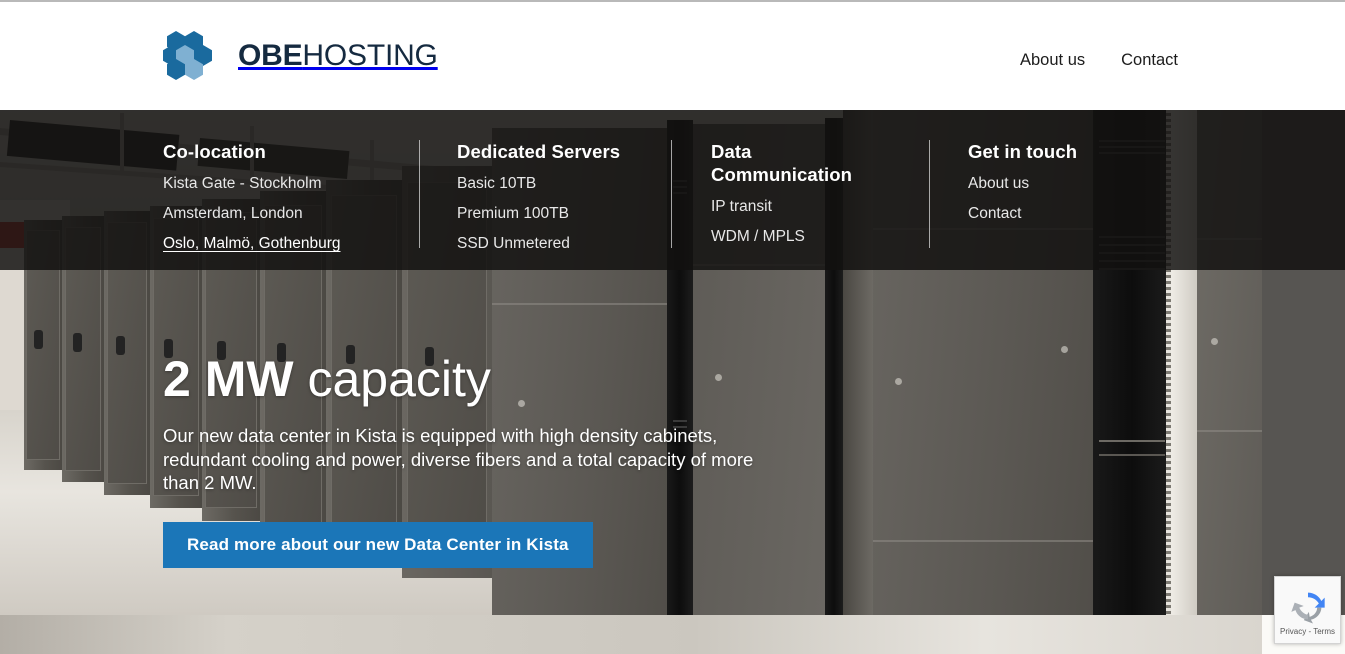 This screenshot has height=654, width=1345. Describe the element at coordinates (496, 184) in the screenshot. I see `mega-menu-link-basic-10tb: Basic 10TB` at that location.